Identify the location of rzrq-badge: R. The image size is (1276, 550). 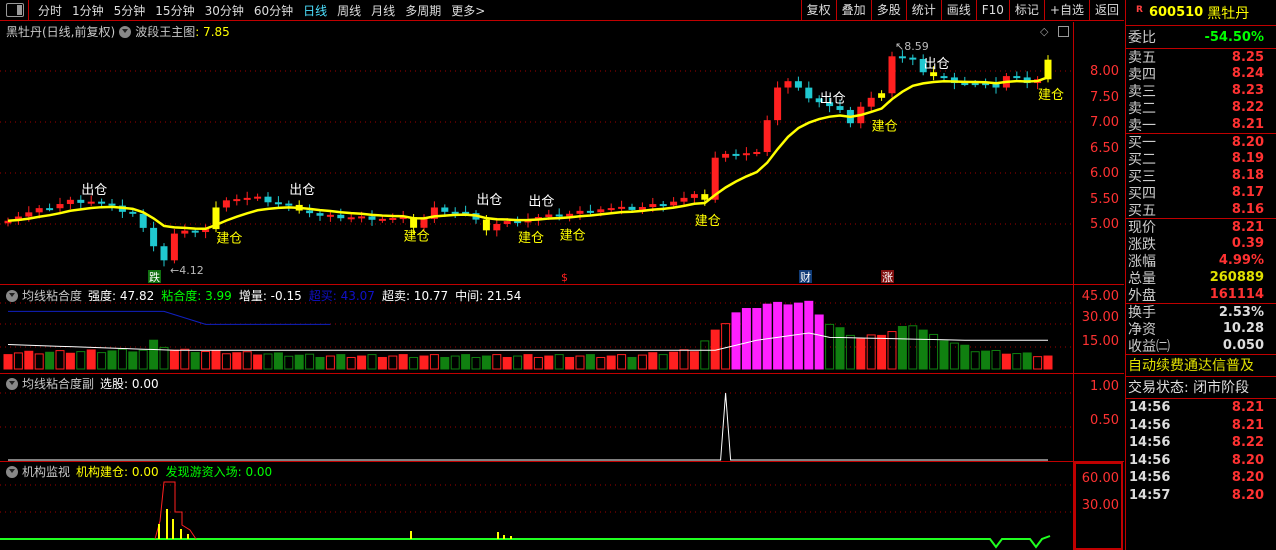
(1139, 9).